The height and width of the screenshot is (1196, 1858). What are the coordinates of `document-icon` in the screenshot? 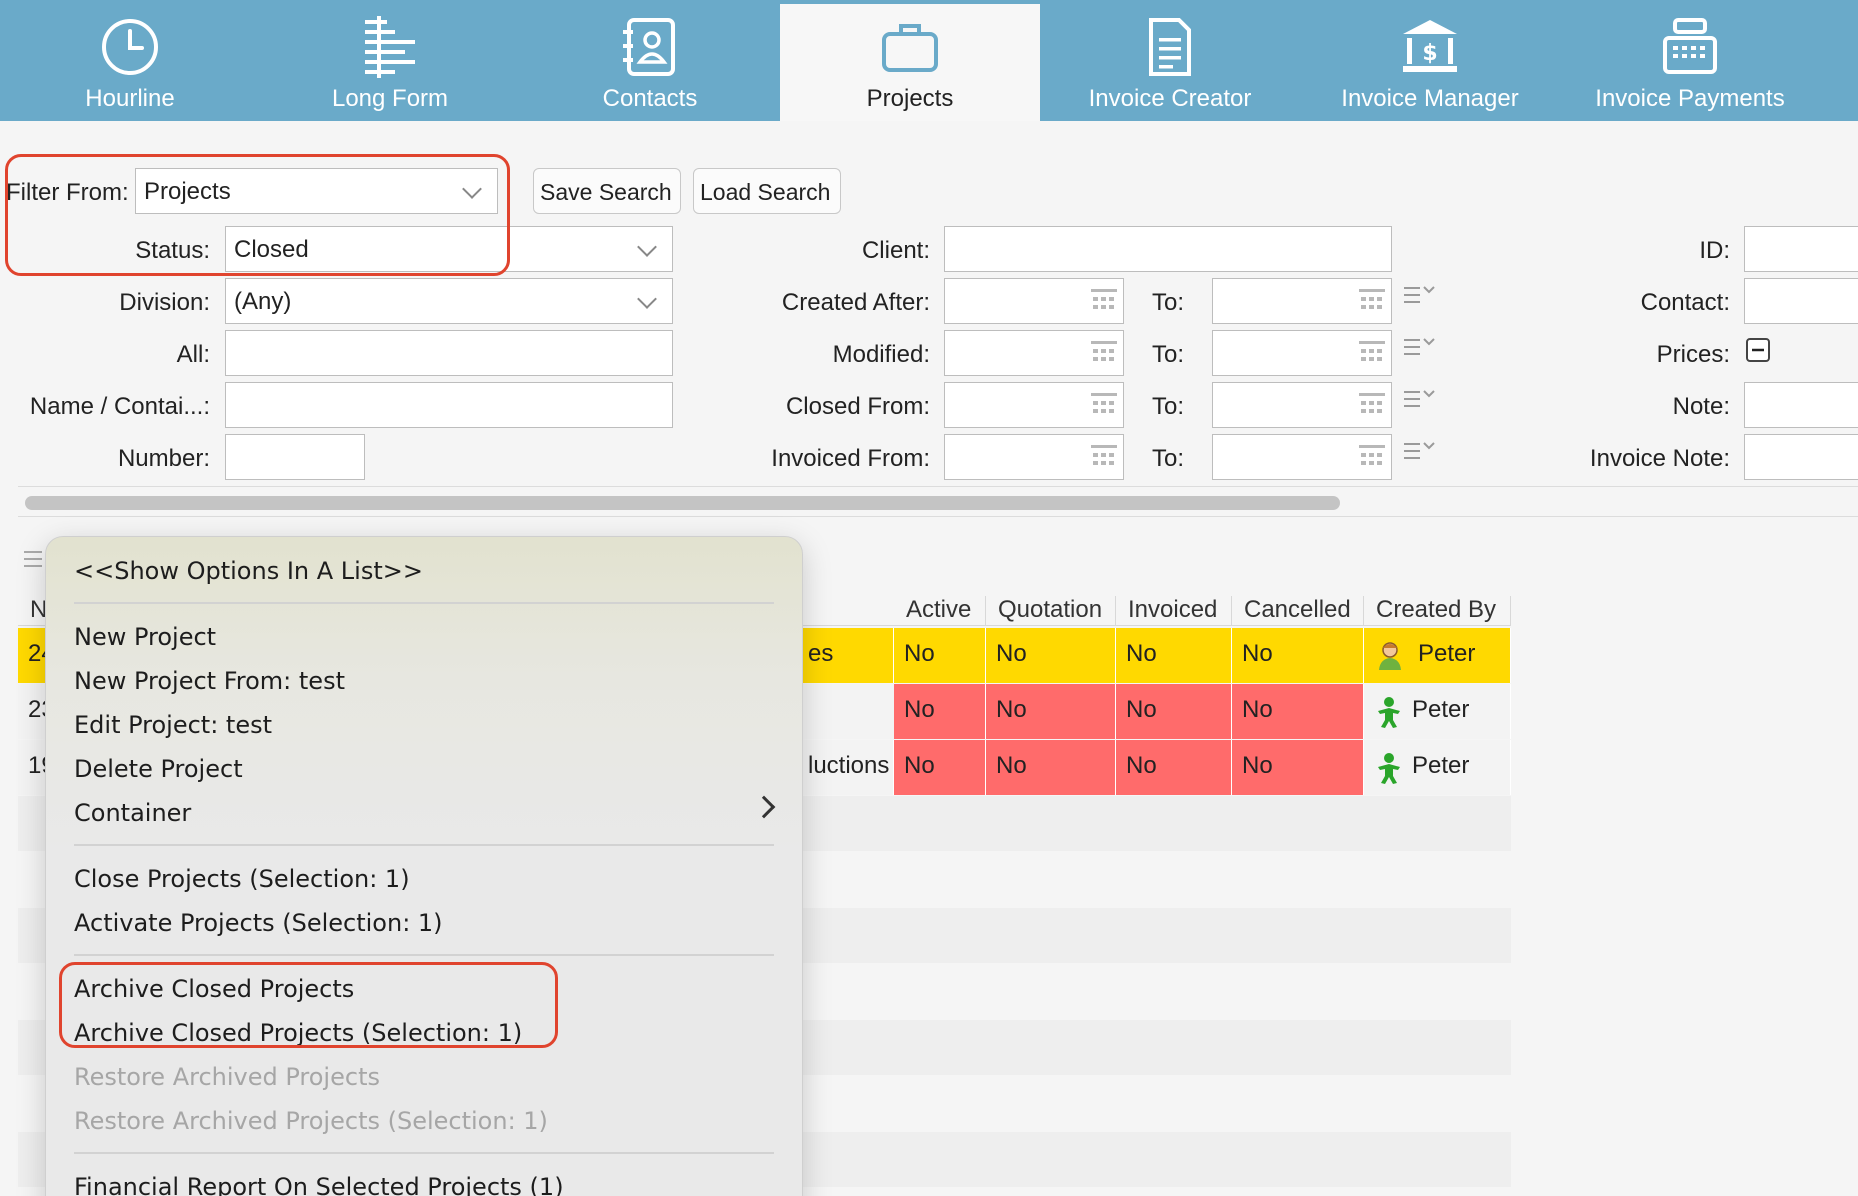 It's located at (1170, 47).